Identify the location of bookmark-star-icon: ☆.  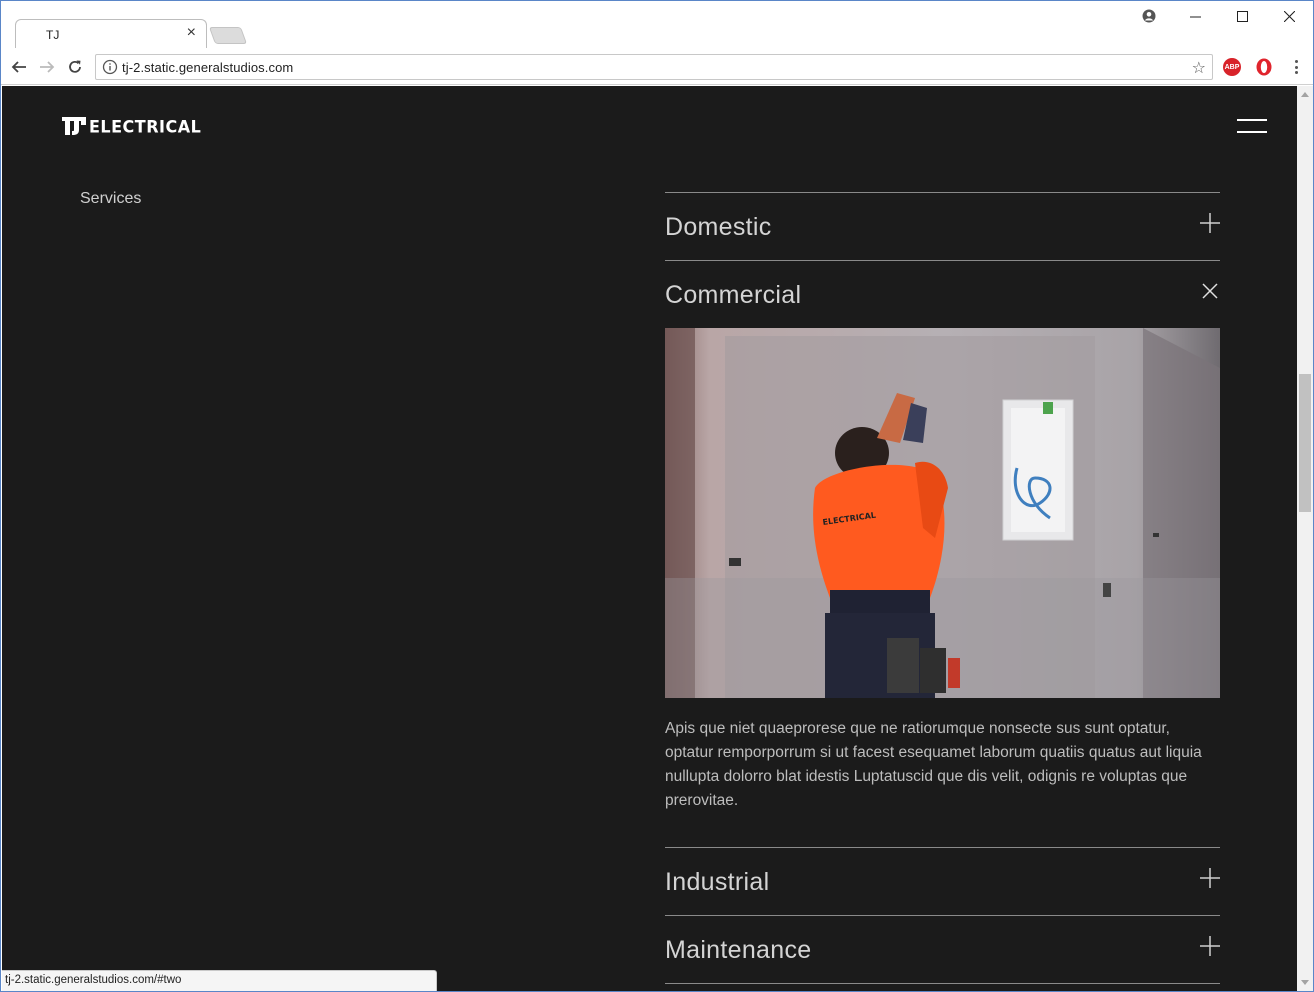
(1199, 68).